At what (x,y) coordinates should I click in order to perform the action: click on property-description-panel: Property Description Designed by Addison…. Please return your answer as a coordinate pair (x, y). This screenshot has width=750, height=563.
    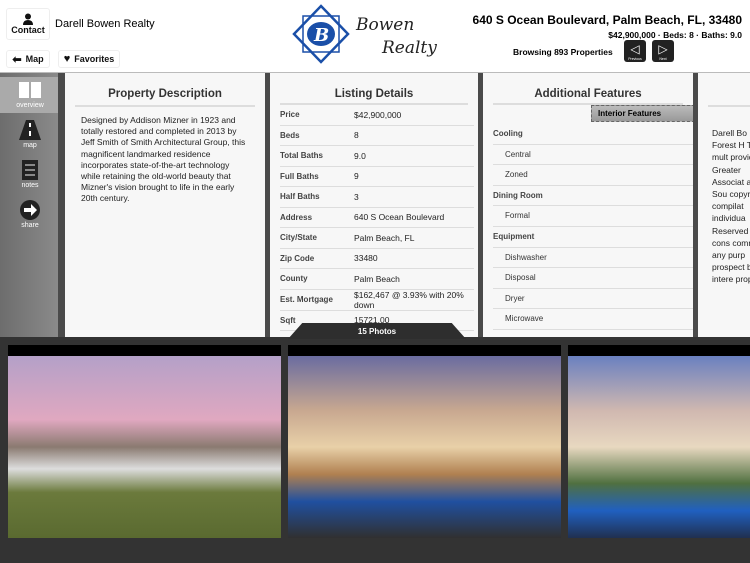
    Looking at the image, I should click on (165, 205).